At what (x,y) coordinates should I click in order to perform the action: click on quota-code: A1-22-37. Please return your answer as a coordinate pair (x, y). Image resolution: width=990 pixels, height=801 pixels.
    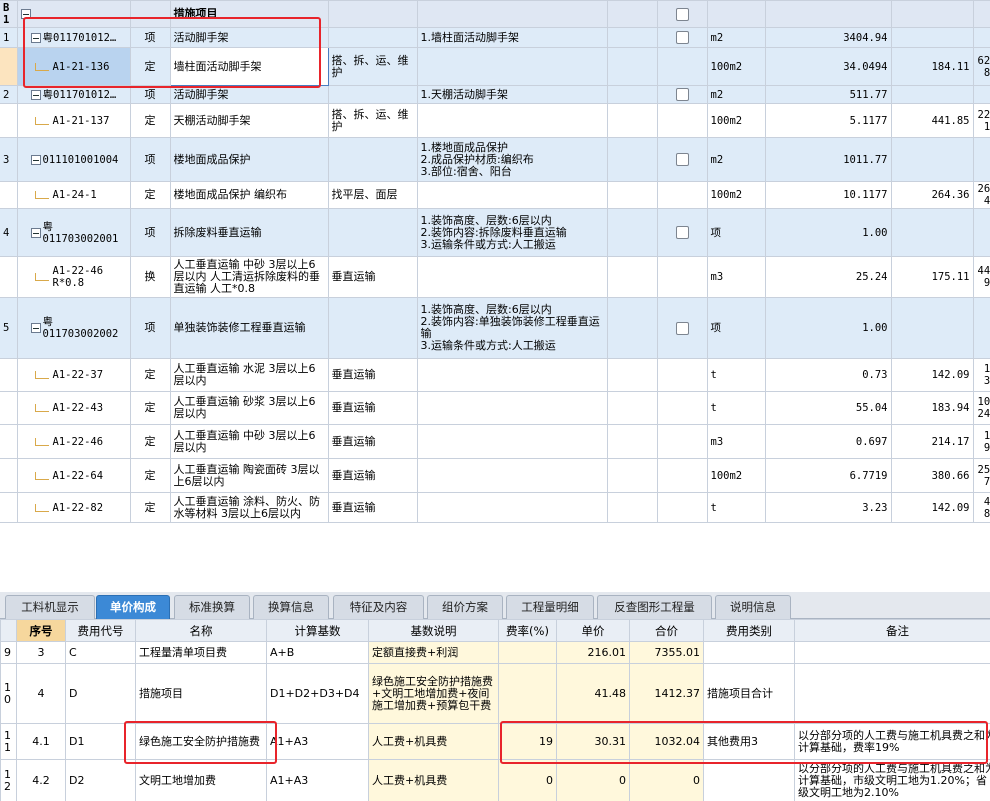
    Looking at the image, I should click on (73, 375).